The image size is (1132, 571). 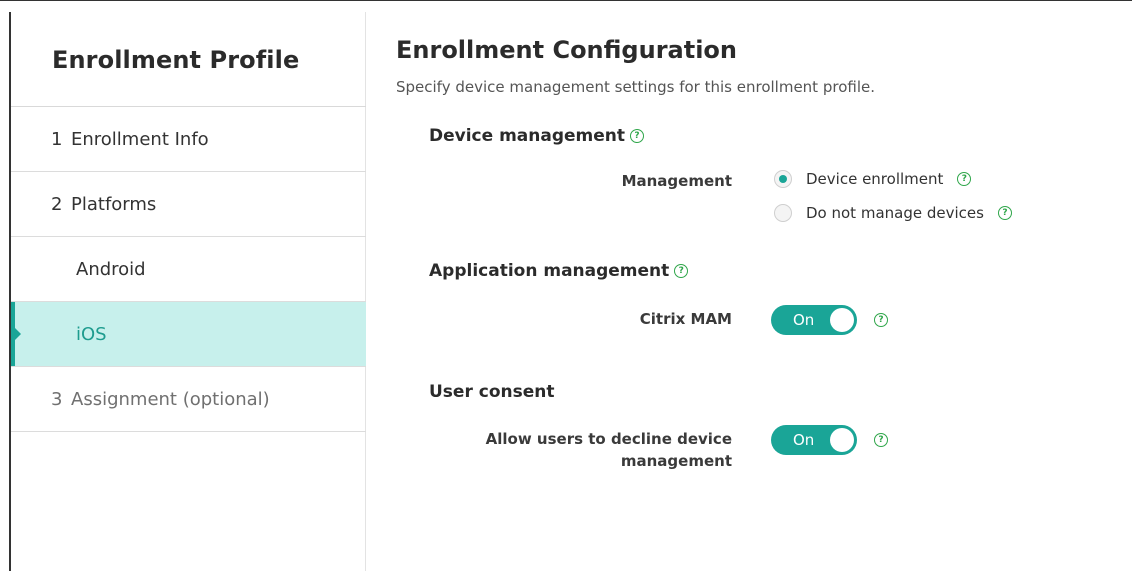 I want to click on sidebar-item-ios: iOS, so click(x=188, y=334).